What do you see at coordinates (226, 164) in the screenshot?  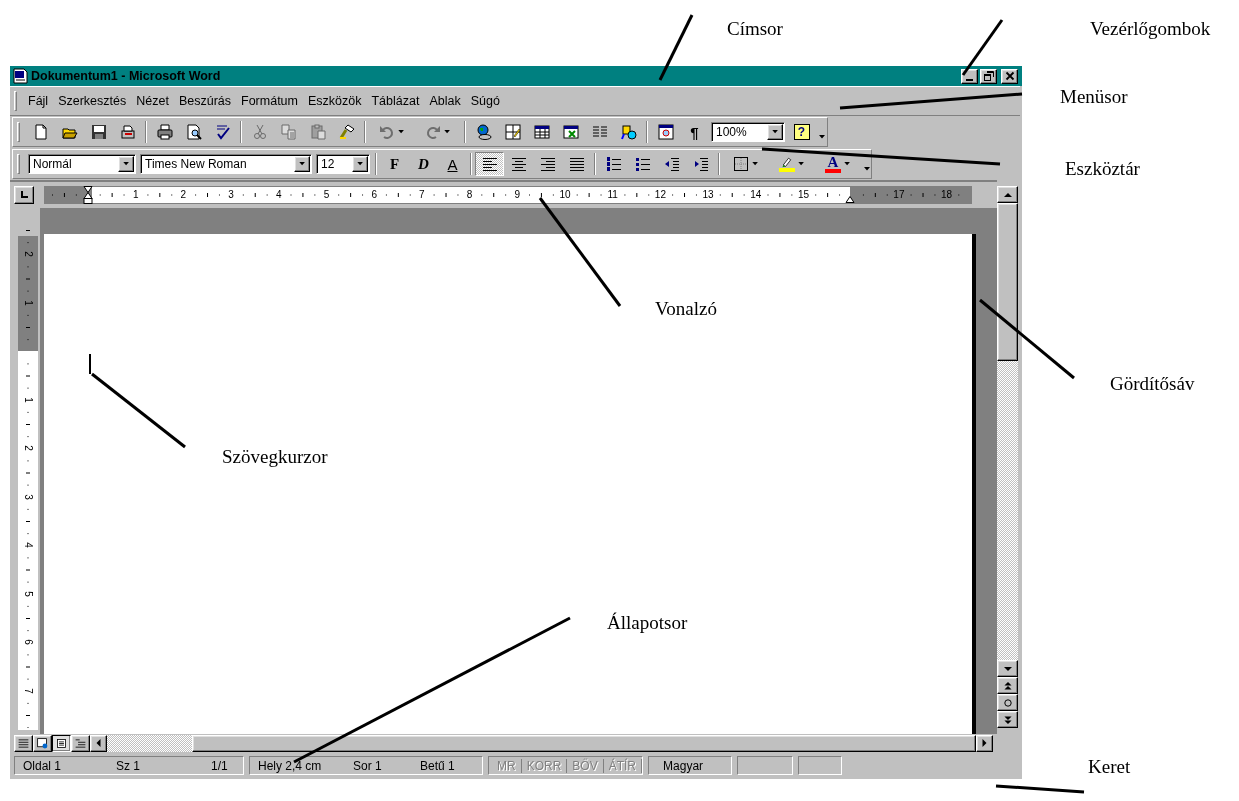 I see `font-dropdown: Times New Roman` at bounding box center [226, 164].